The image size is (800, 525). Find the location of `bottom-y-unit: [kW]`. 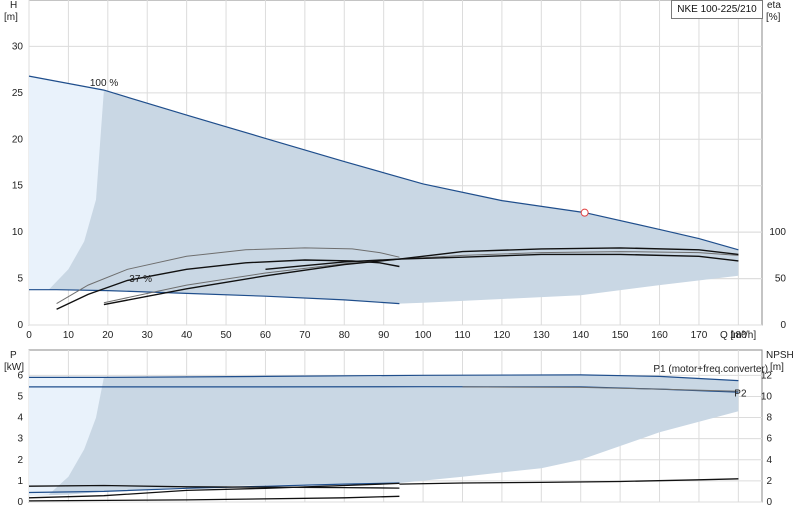

bottom-y-unit: [kW] is located at coordinates (14, 367).